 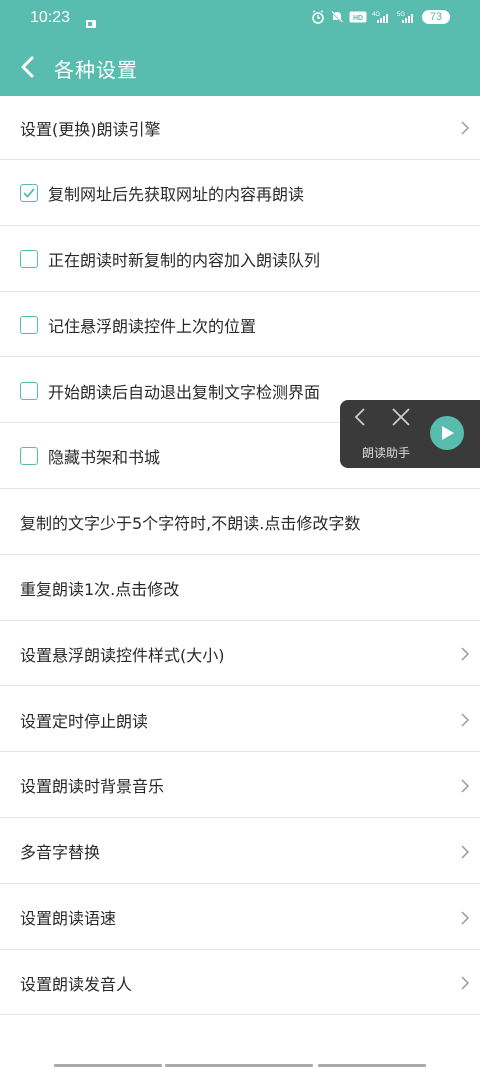 I want to click on settings-row: 设置朗读发音人, so click(x=240, y=983).